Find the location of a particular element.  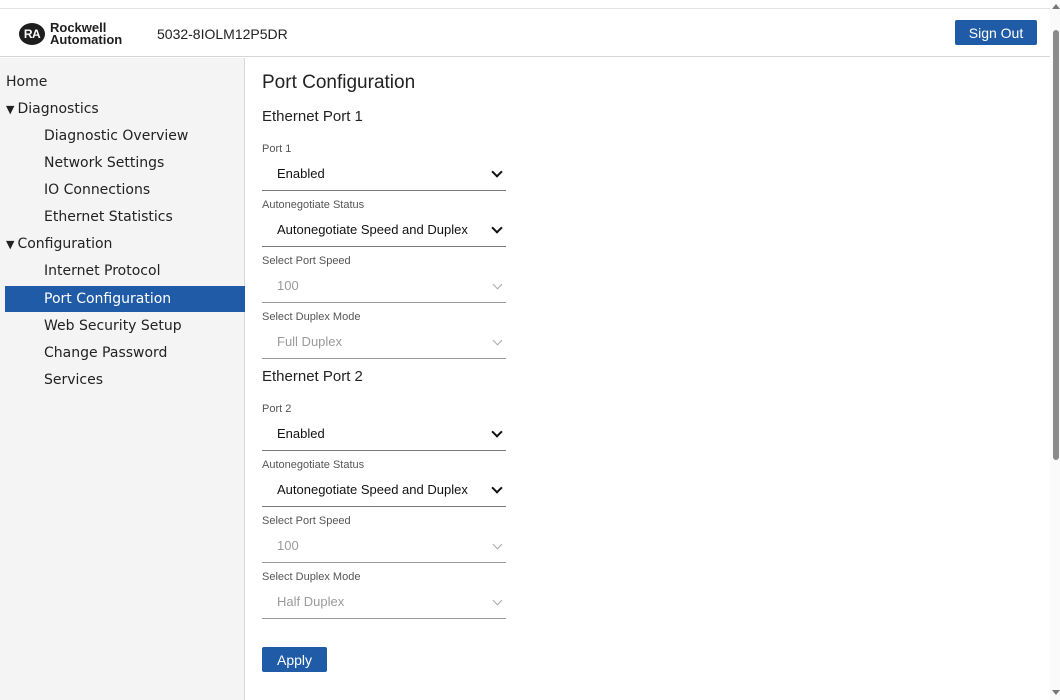

port1-enable-field: Port 1 Enabled is located at coordinates (384, 166).